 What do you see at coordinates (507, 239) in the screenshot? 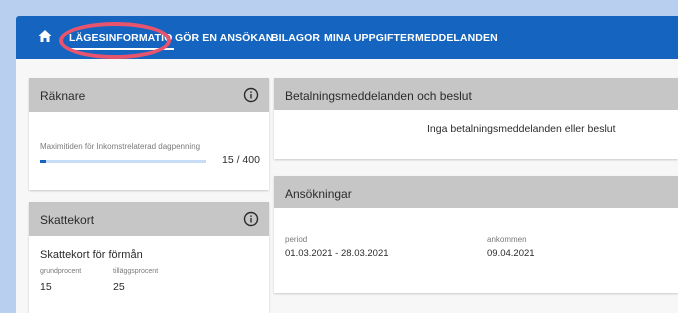
I see `ankommen-label: ankommen` at bounding box center [507, 239].